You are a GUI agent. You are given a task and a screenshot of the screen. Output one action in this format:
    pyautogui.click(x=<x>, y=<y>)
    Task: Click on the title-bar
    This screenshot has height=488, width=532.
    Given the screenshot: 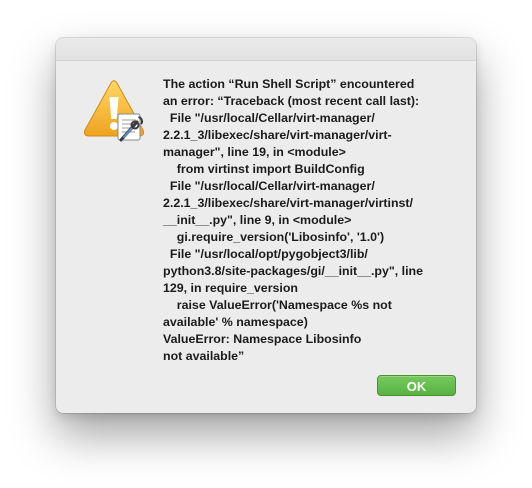 What is the action you would take?
    pyautogui.click(x=266, y=49)
    